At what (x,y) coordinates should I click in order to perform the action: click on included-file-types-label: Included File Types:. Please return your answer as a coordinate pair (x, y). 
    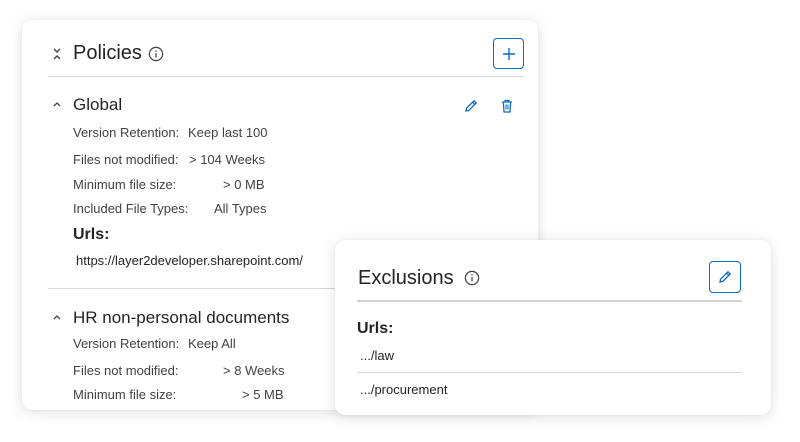
    Looking at the image, I should click on (131, 208).